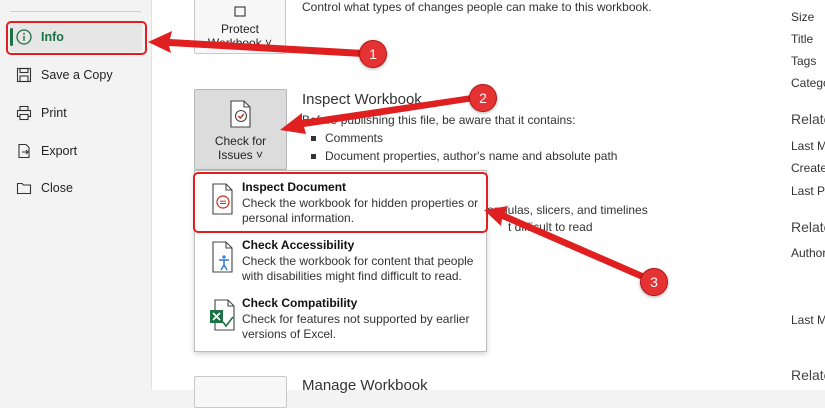 This screenshot has width=825, height=408. What do you see at coordinates (483, 98) in the screenshot?
I see `annotation-badge-2: 2` at bounding box center [483, 98].